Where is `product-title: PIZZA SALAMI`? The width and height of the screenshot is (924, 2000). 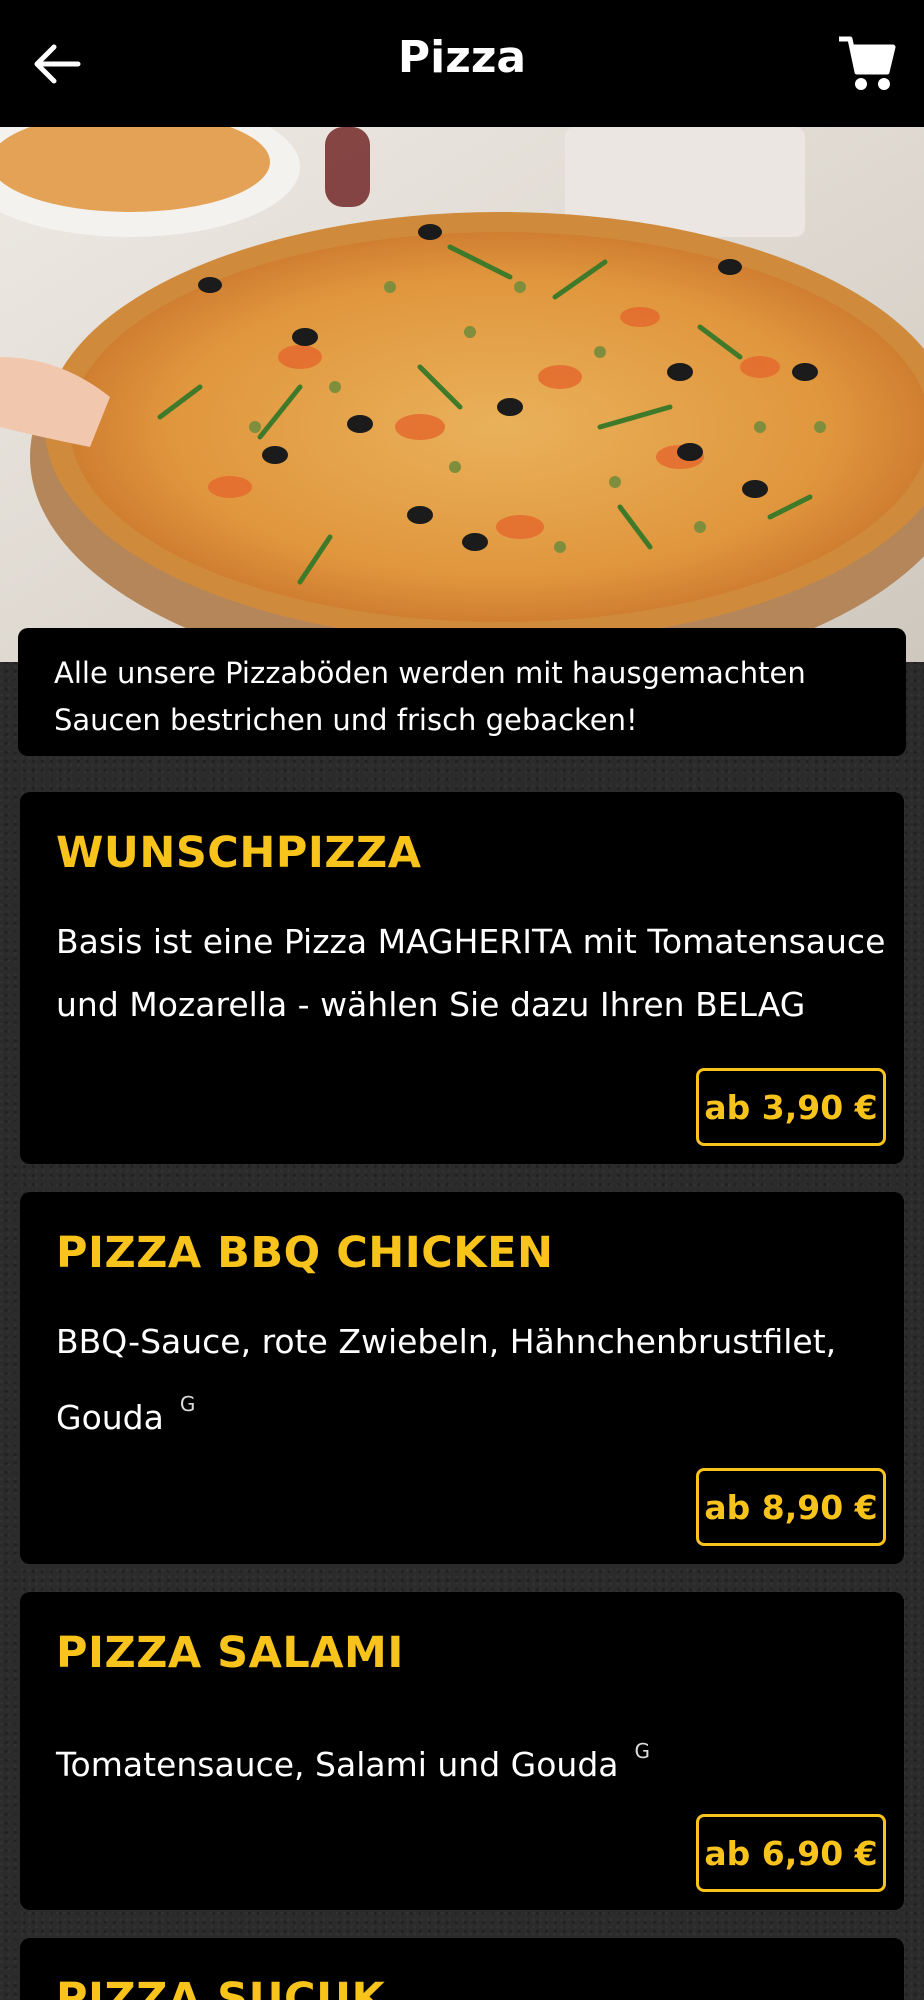 product-title: PIZZA SALAMI is located at coordinates (230, 1653).